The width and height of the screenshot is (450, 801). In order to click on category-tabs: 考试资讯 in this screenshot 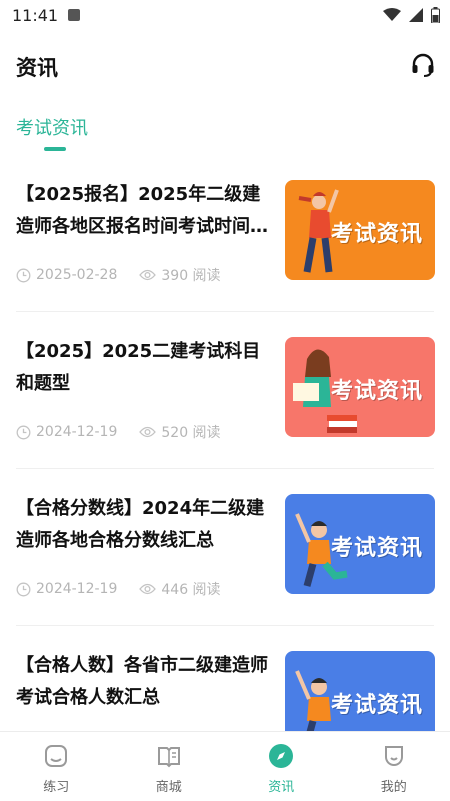, I will do `click(52, 134)`.